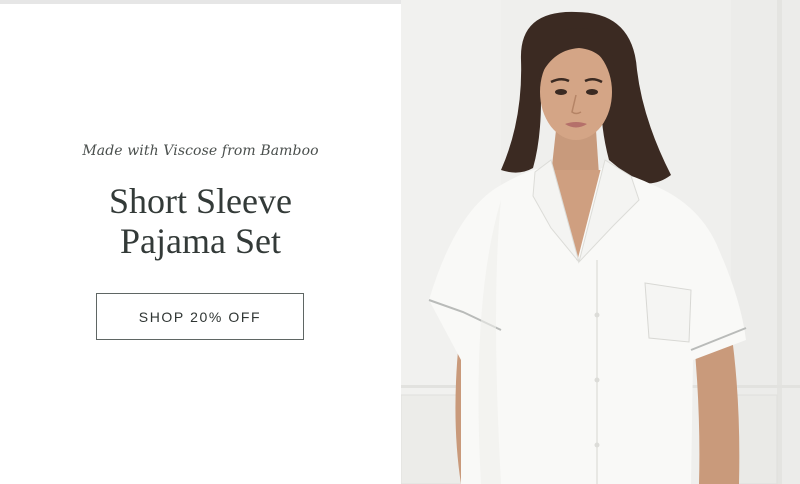 The width and height of the screenshot is (800, 484). What do you see at coordinates (200, 151) in the screenshot?
I see `promo-eyebrow: Made with Viscose from Bamboo` at bounding box center [200, 151].